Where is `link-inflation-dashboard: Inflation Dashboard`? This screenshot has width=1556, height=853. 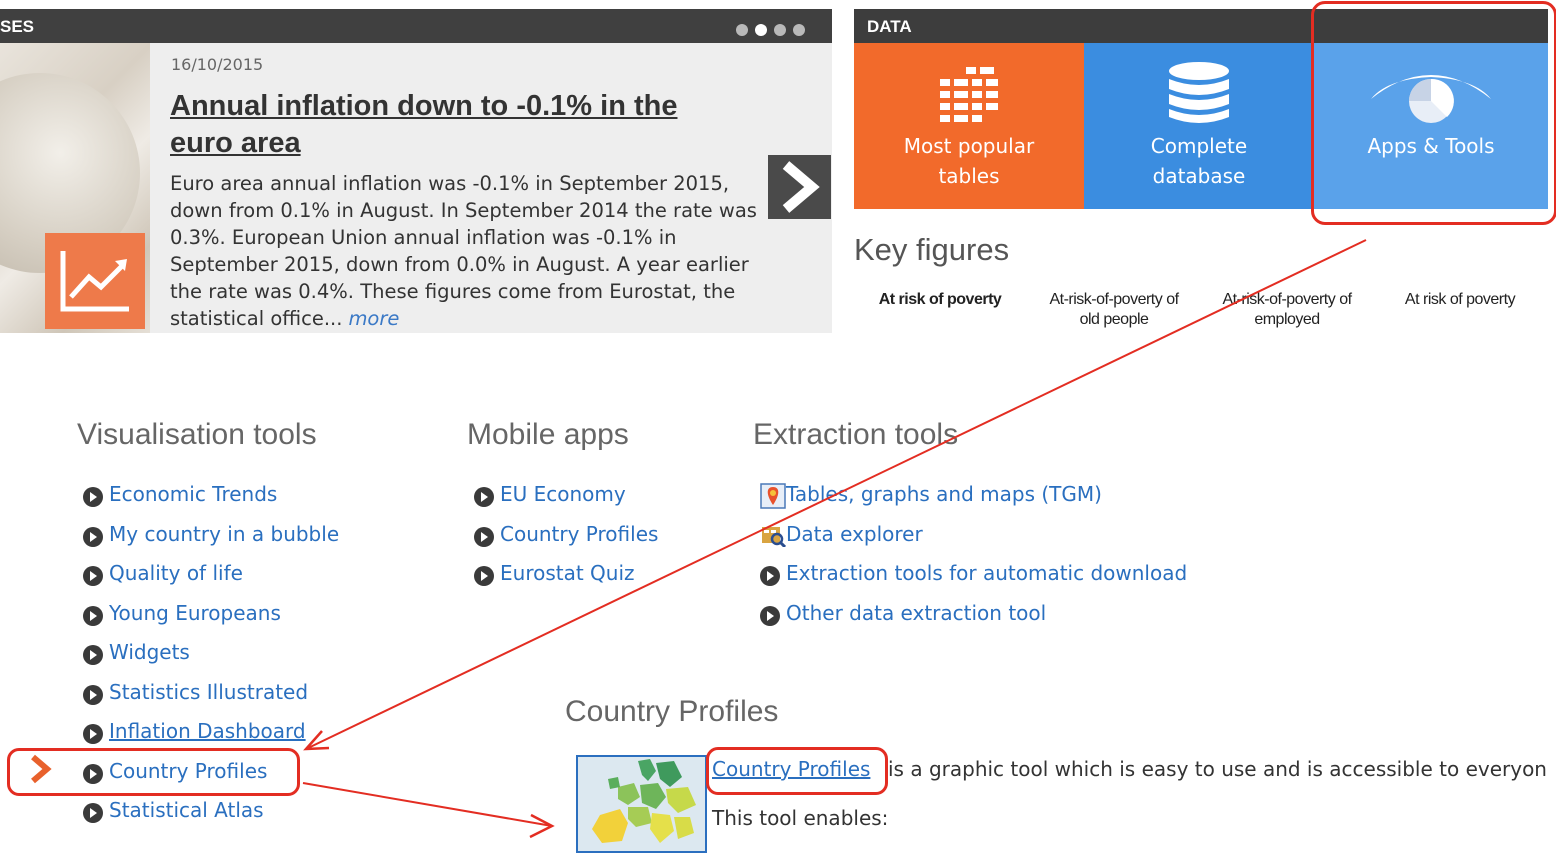 link-inflation-dashboard: Inflation Dashboard is located at coordinates (207, 731).